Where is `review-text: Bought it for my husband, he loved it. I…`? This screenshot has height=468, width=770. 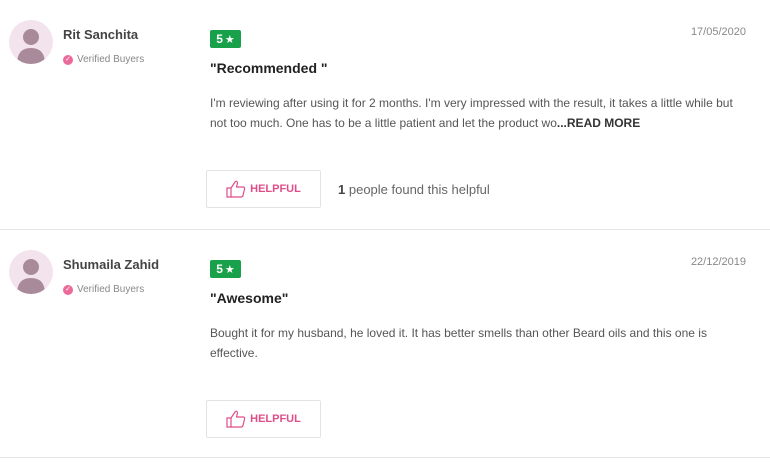 review-text: Bought it for my husband, he loved it. I… is located at coordinates (458, 343).